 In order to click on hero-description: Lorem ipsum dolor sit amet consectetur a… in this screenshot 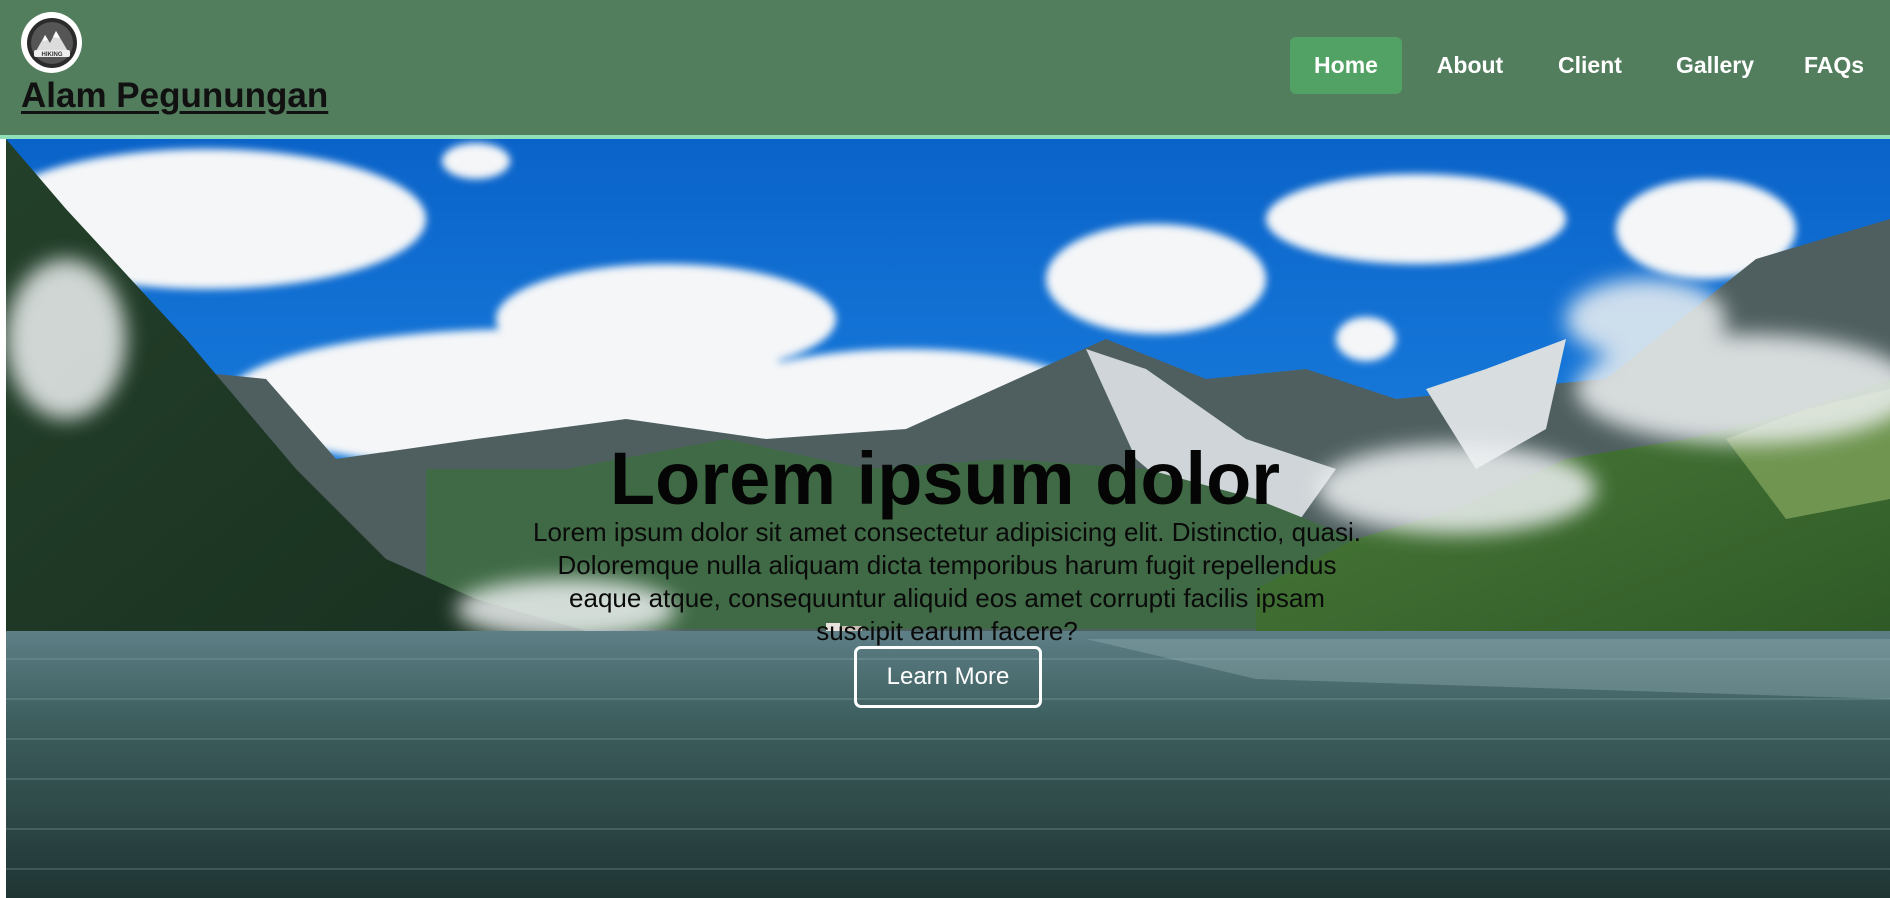, I will do `click(947, 581)`.